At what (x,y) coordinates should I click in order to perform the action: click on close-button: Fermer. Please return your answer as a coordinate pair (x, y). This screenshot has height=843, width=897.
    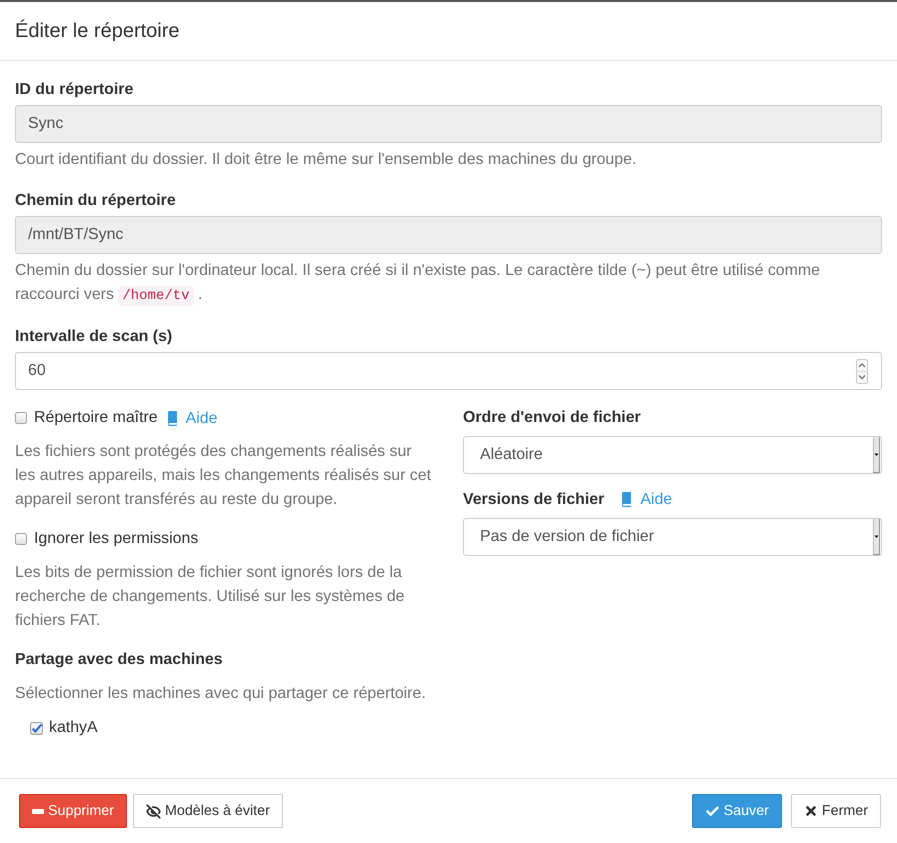
    Looking at the image, I should click on (835, 811).